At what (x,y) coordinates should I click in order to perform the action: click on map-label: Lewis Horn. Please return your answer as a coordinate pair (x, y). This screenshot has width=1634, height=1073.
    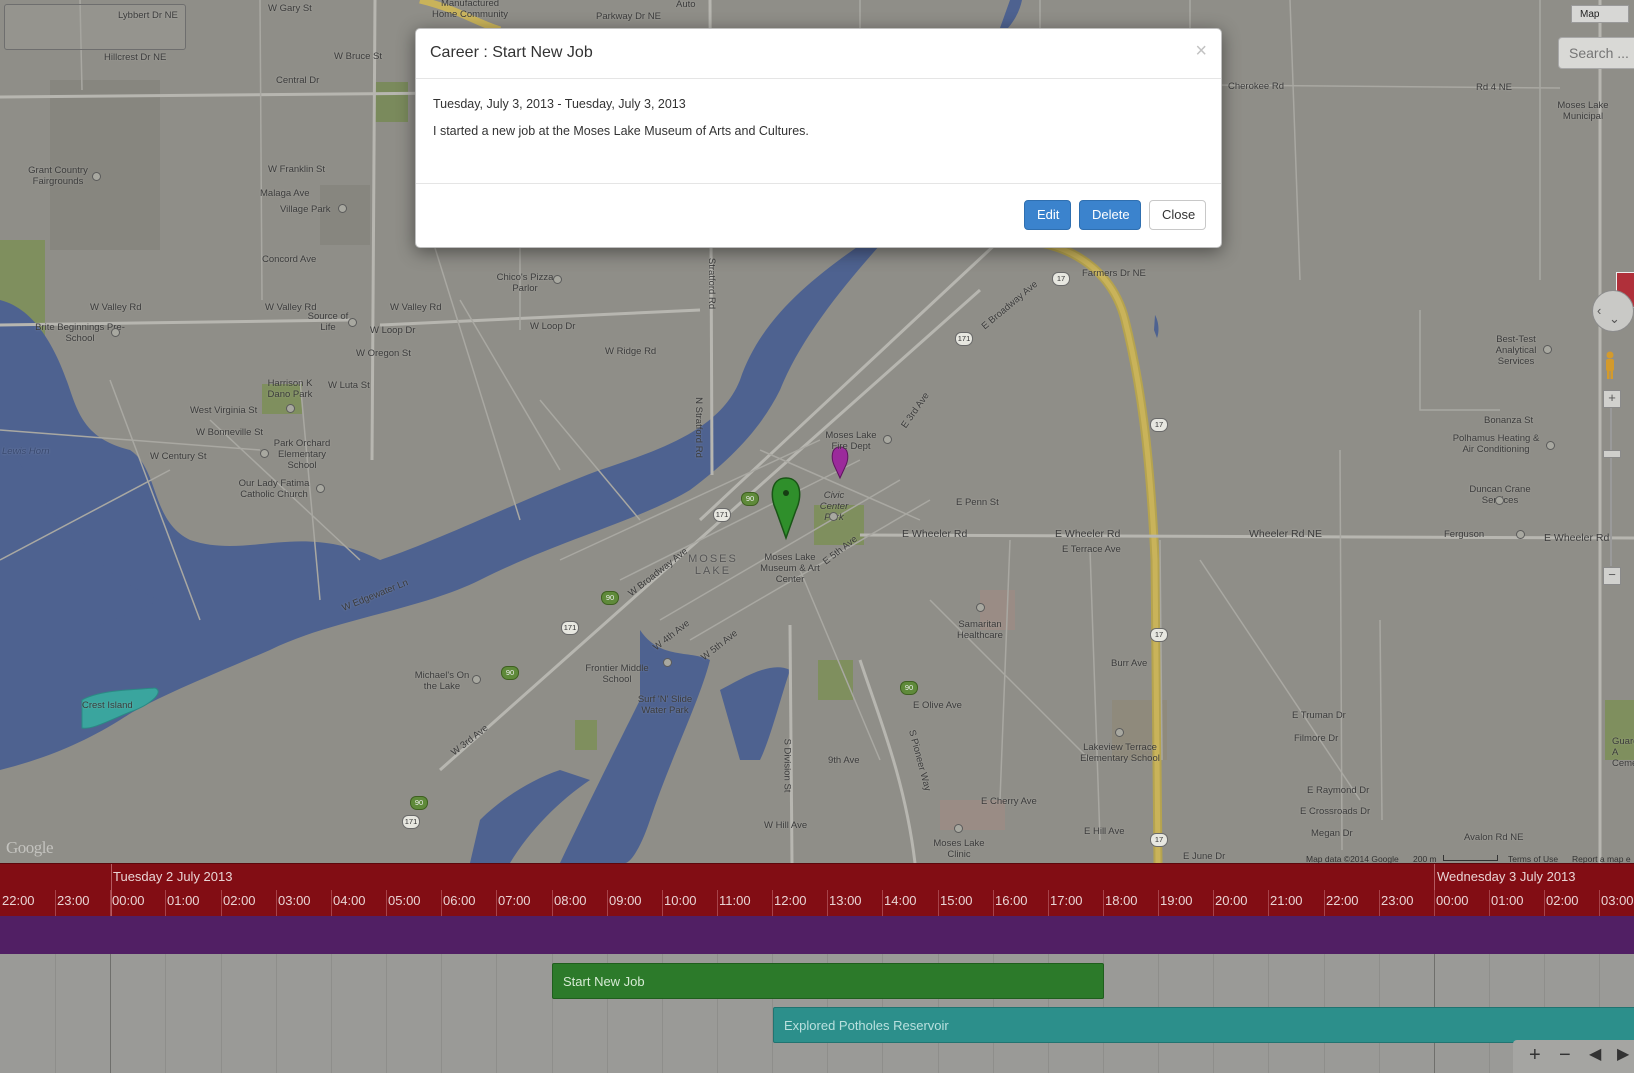
    Looking at the image, I should click on (26, 451).